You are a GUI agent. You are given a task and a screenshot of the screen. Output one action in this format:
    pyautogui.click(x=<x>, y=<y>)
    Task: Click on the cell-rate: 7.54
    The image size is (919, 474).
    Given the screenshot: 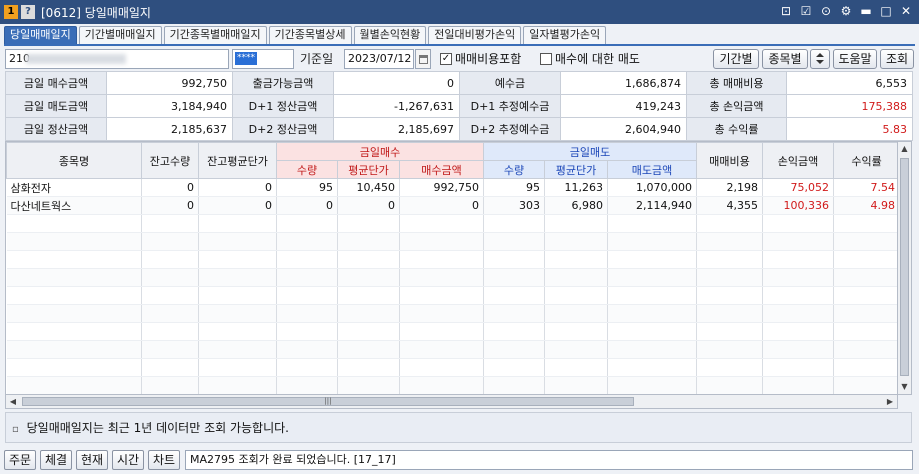 What is the action you would take?
    pyautogui.click(x=865, y=187)
    